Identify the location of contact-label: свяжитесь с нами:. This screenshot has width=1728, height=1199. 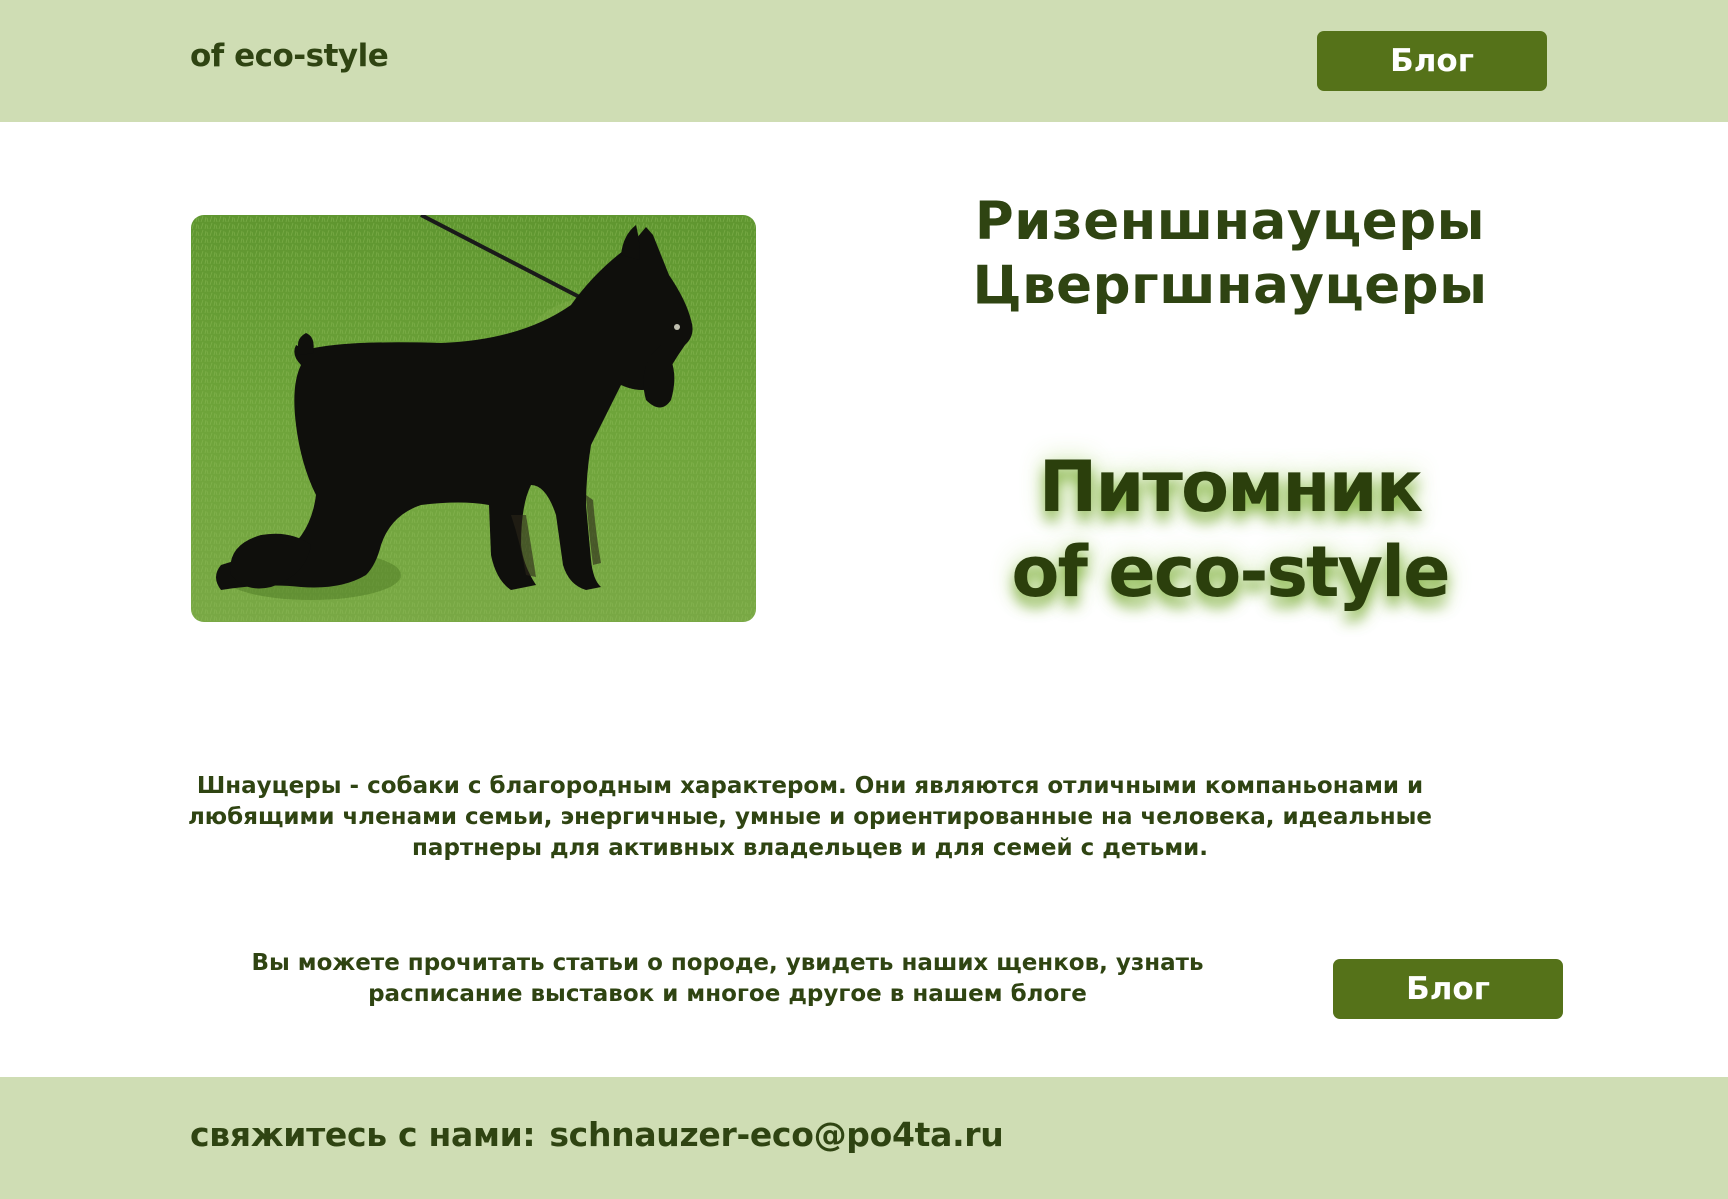
(363, 1134).